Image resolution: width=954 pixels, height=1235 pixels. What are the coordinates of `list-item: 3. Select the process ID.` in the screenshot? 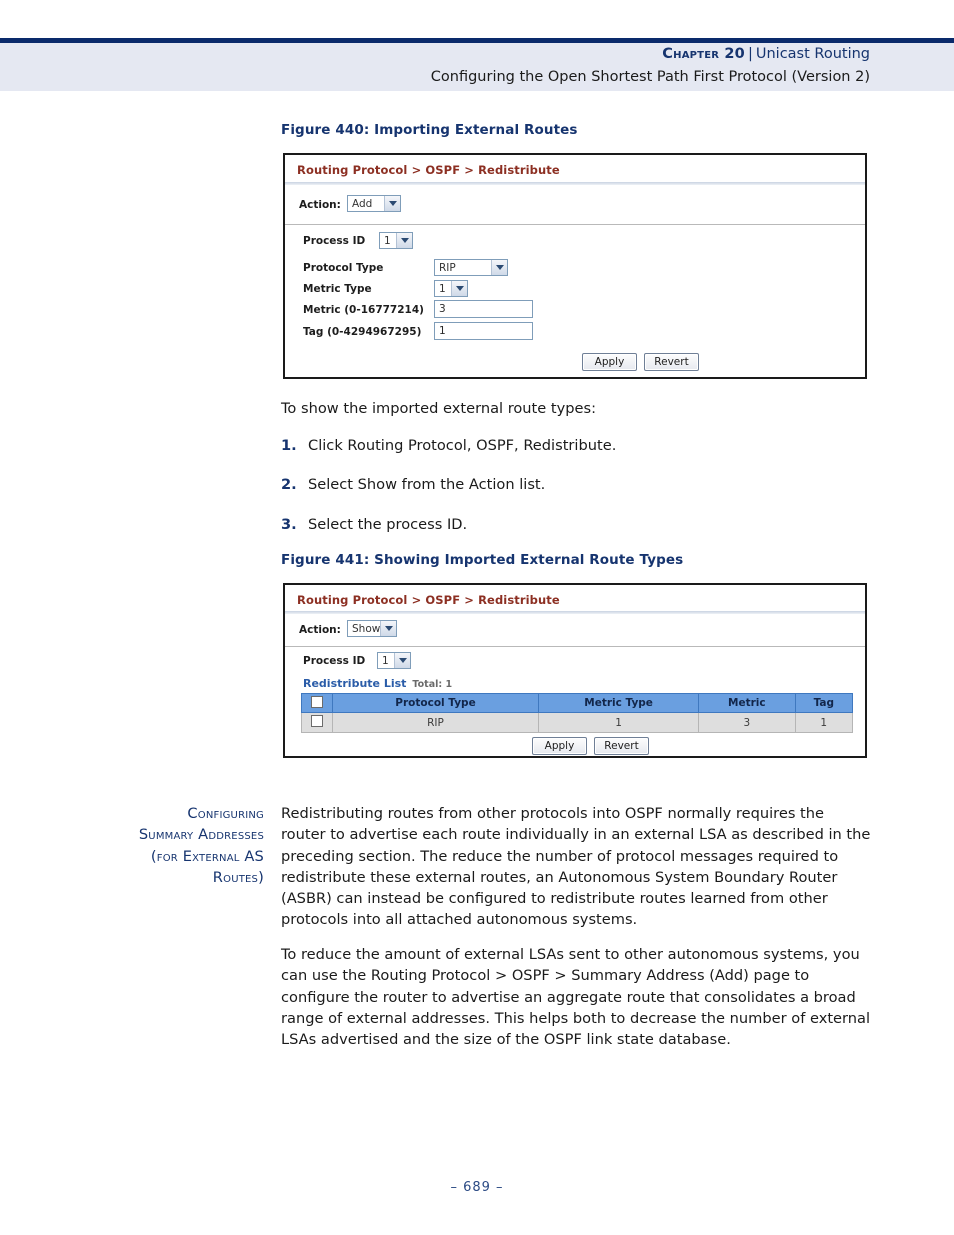 It's located at (576, 524).